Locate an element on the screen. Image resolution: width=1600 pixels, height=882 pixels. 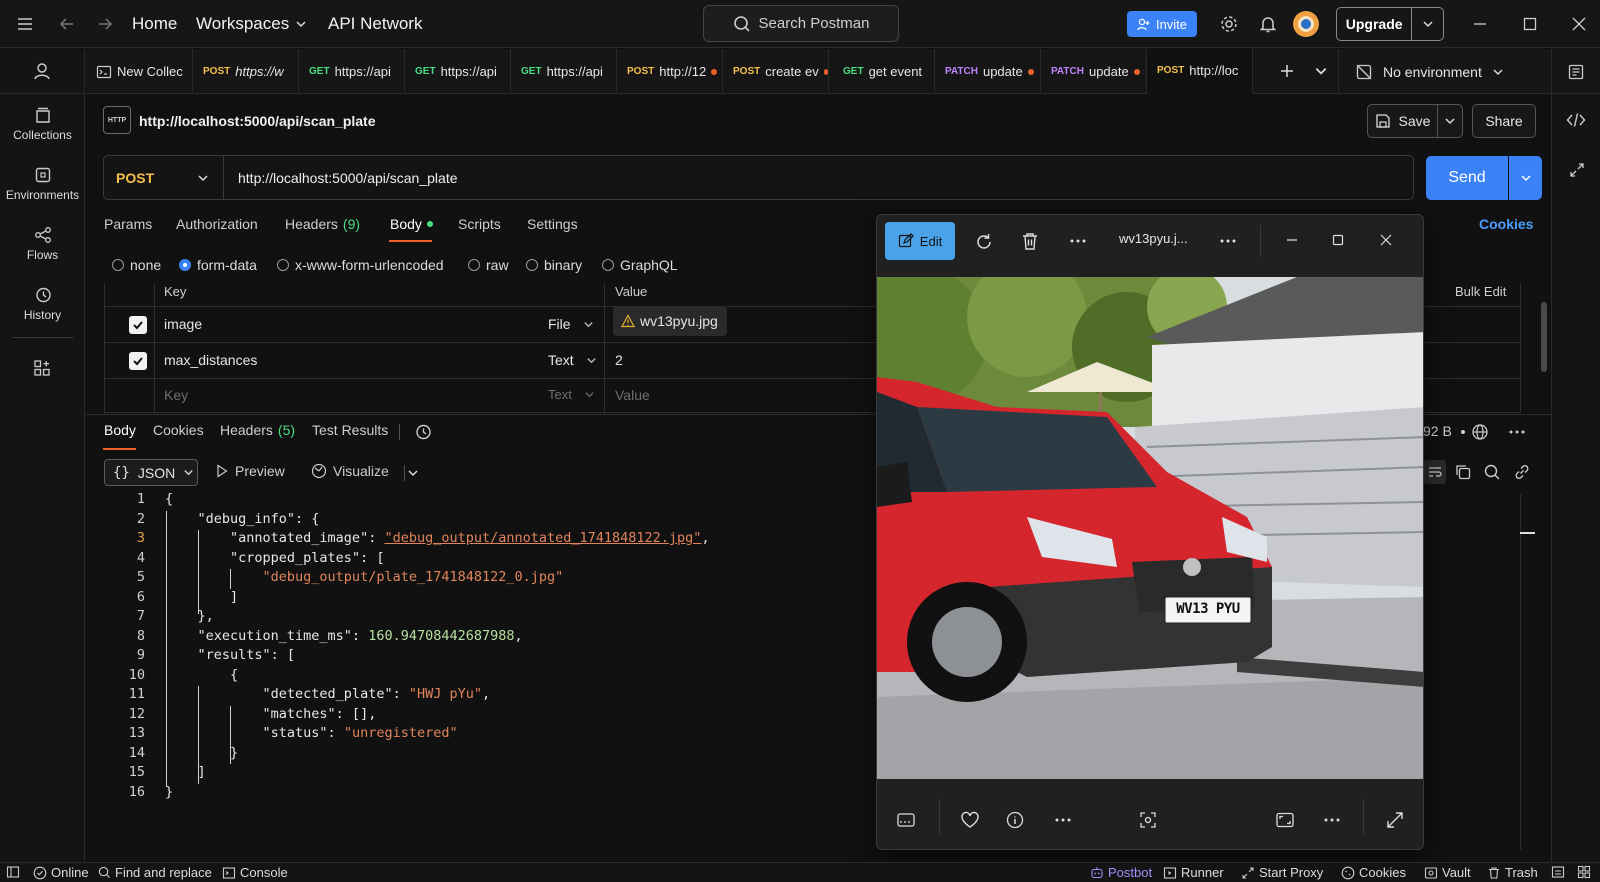
request-title: http://localhost:5000/api/scan_plate is located at coordinates (257, 121).